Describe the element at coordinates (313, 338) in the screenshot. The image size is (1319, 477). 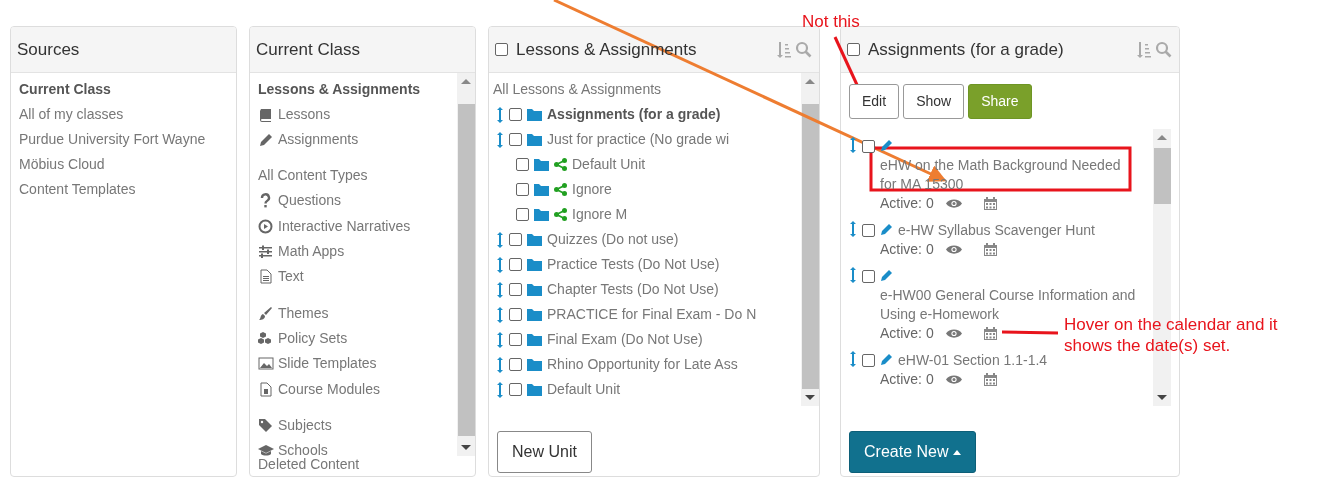
I see `category-link: Policy Sets` at that location.